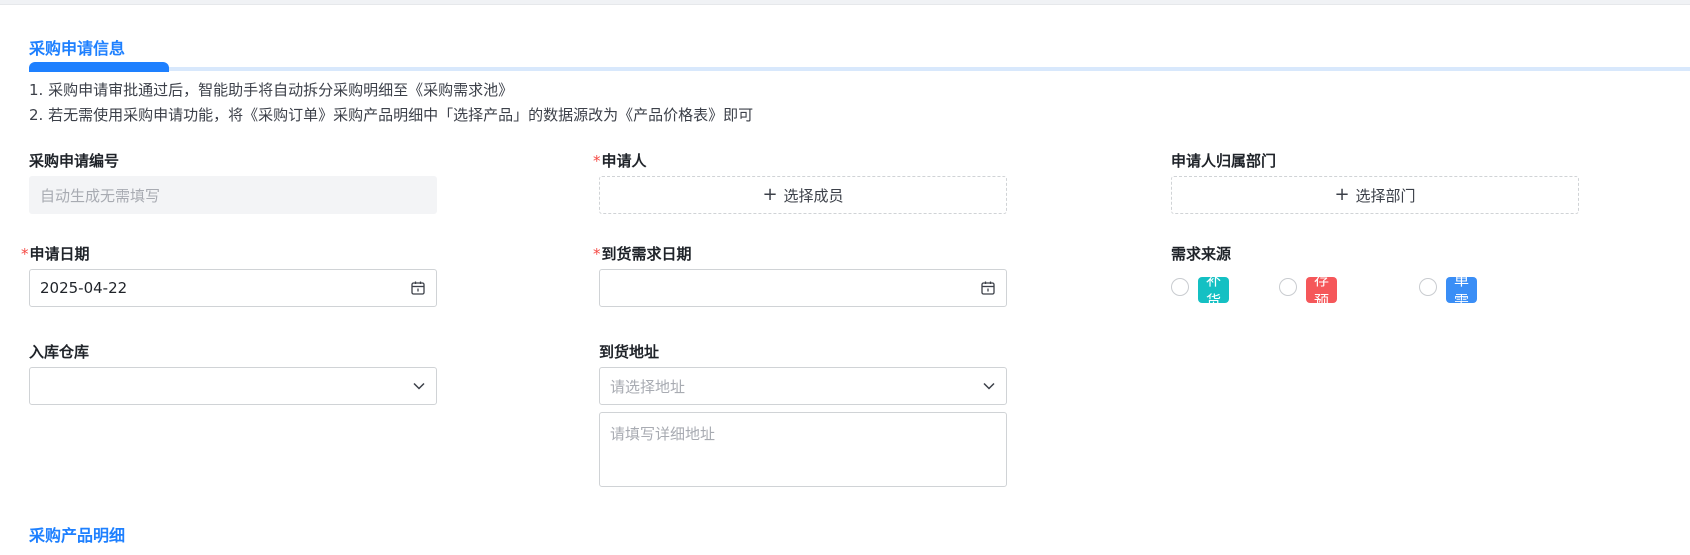 The width and height of the screenshot is (1690, 555). Describe the element at coordinates (1180, 287) in the screenshot. I see `radio-replenish` at that location.